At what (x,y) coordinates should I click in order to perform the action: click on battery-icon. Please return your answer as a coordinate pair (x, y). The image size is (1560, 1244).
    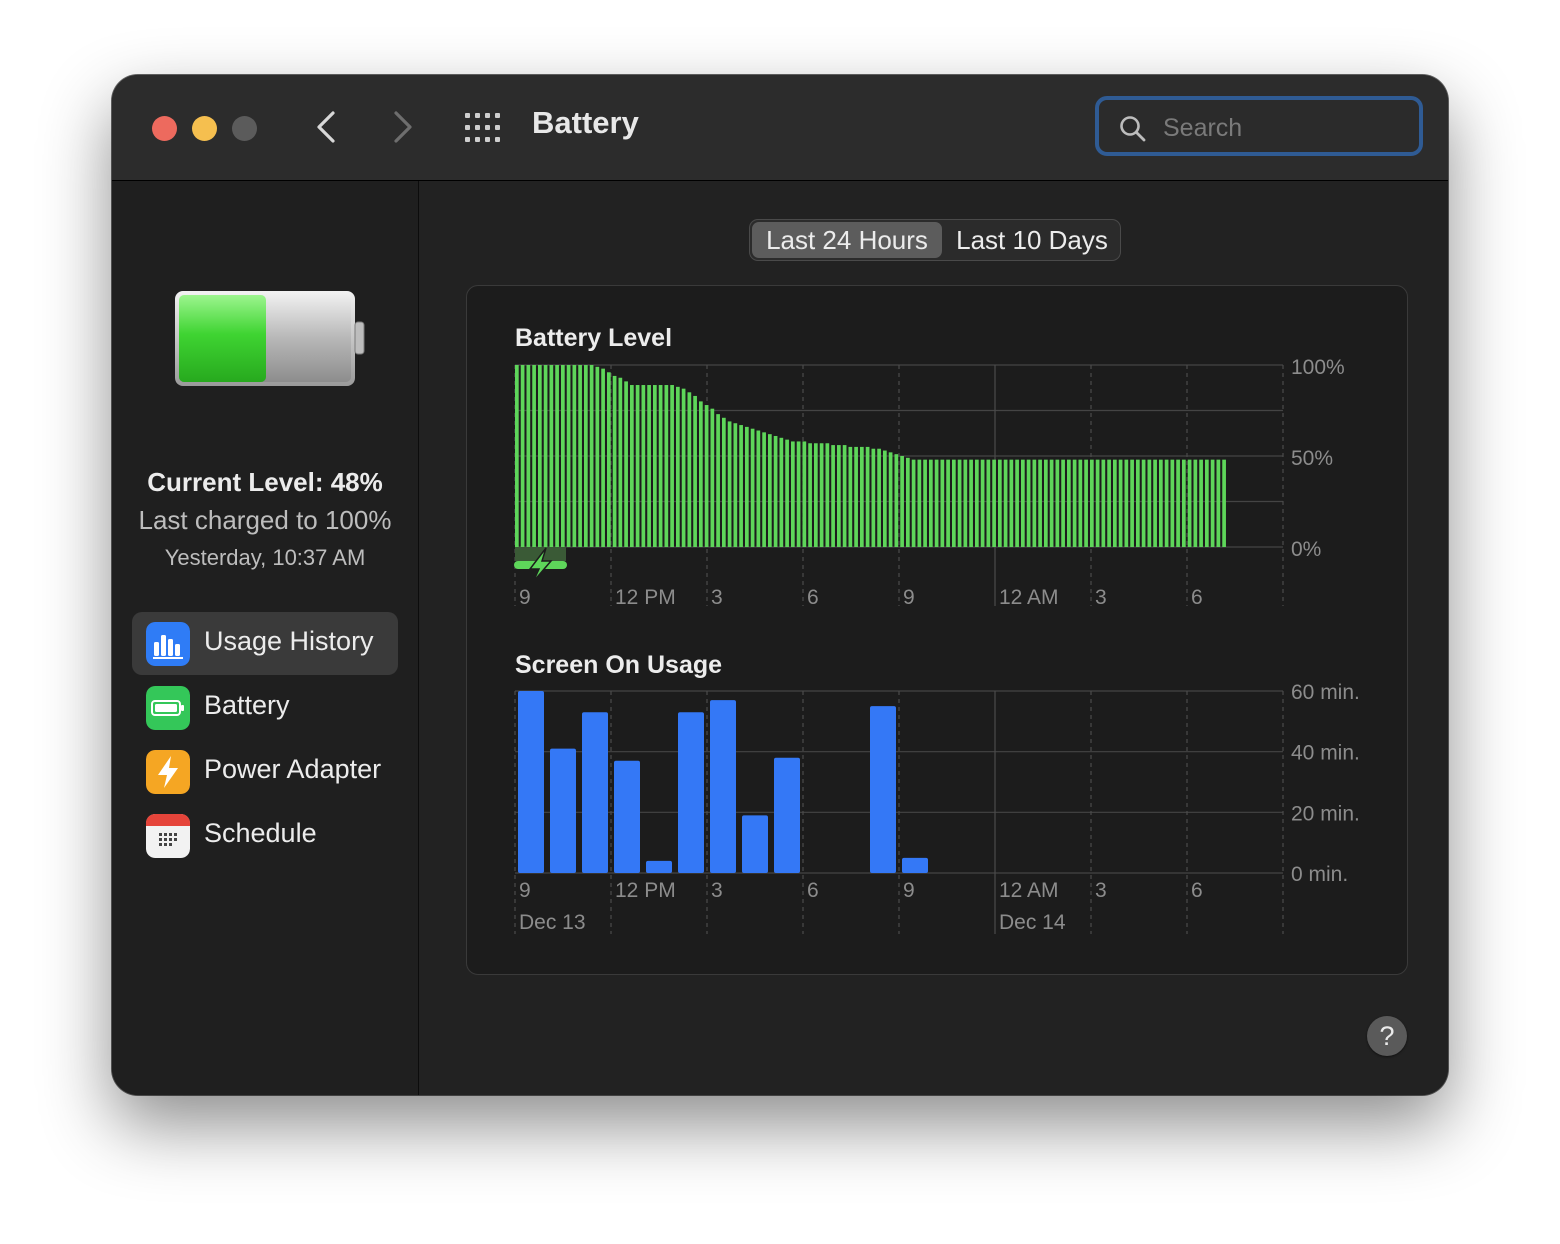
    Looking at the image, I should click on (168, 708).